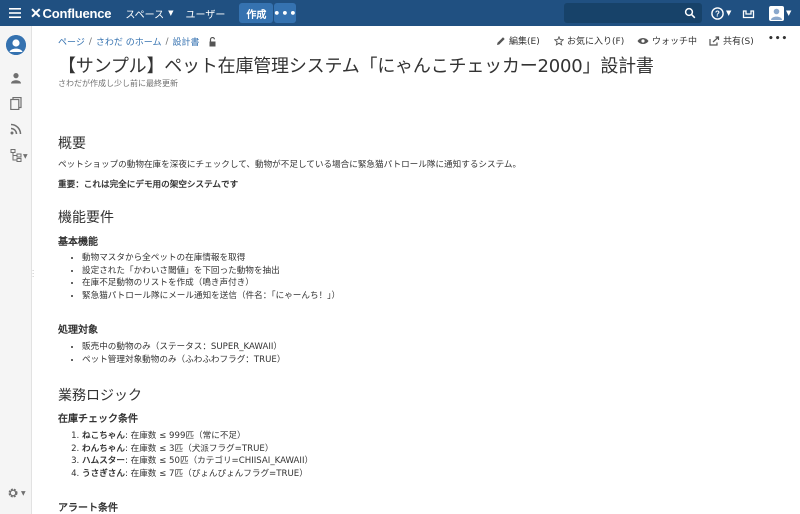  I want to click on pencil-icon, so click(501, 40).